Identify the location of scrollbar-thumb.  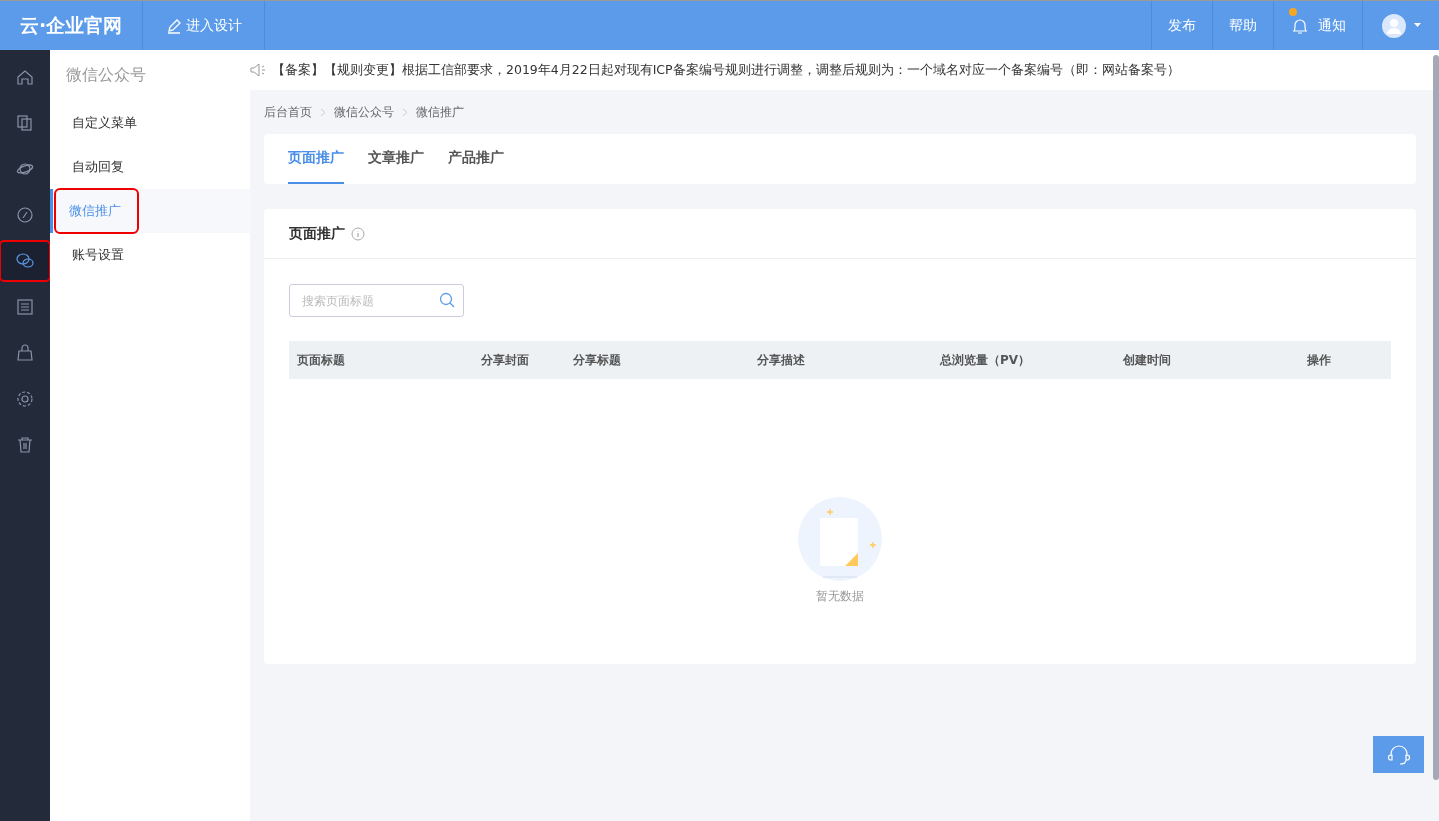
(1436, 417).